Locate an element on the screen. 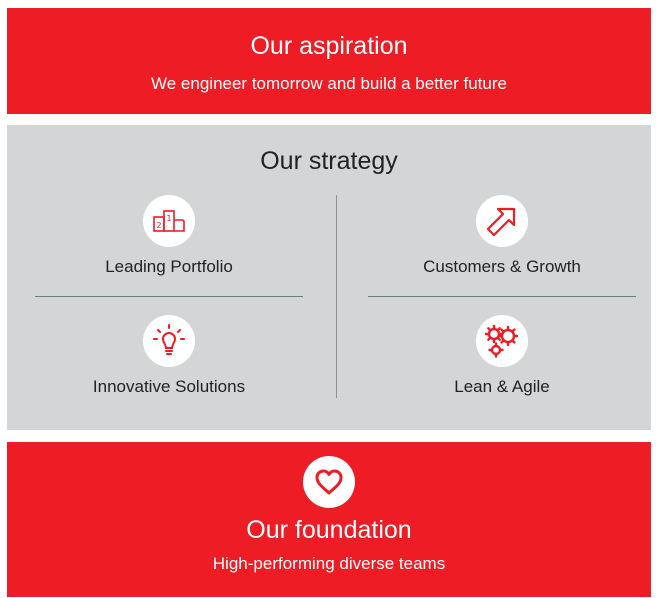 The image size is (658, 598). strategy-item-innovative-solutions: Innovative Solutions is located at coordinates (169, 356).